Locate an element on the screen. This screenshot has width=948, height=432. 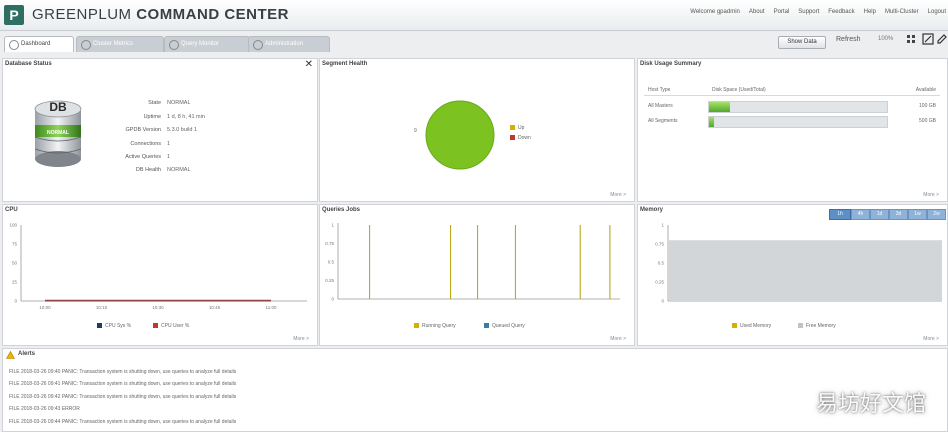
queries-legend-running: Running Query is located at coordinates (435, 326).